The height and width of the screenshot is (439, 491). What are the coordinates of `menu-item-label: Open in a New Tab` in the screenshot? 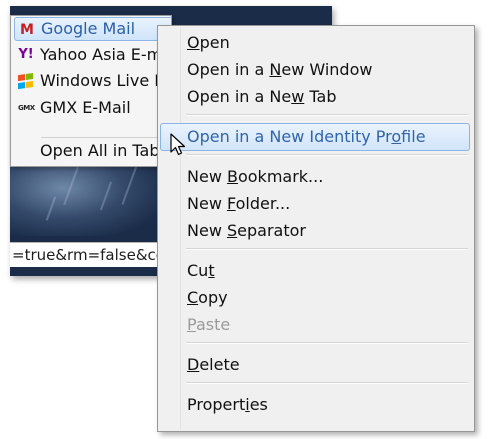 It's located at (262, 96).